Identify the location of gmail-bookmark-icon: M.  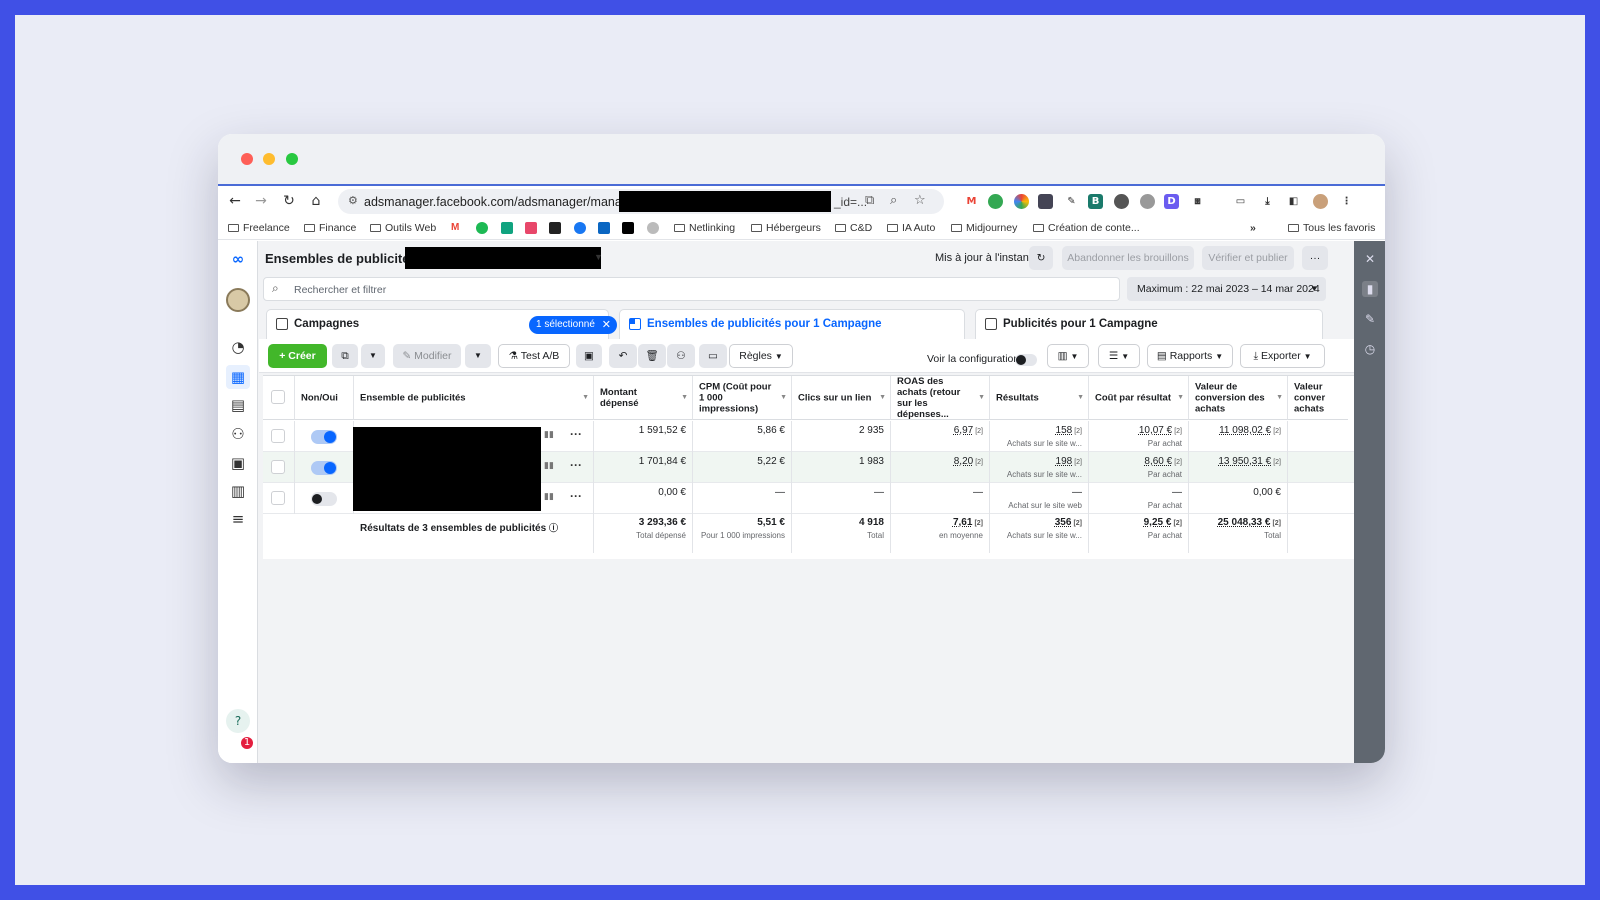
(457, 228).